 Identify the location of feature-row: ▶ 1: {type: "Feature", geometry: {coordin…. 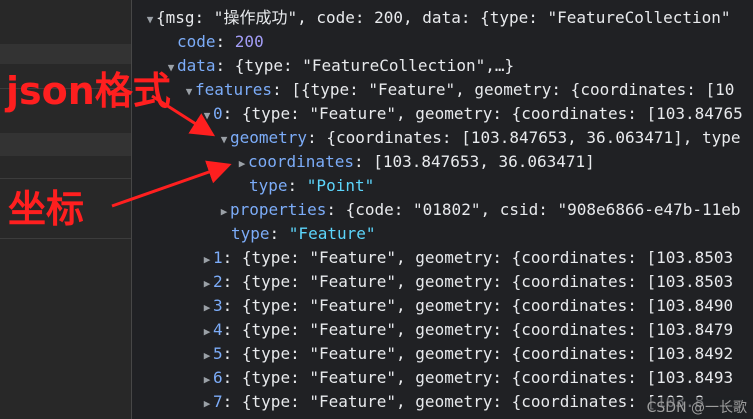
(467, 259).